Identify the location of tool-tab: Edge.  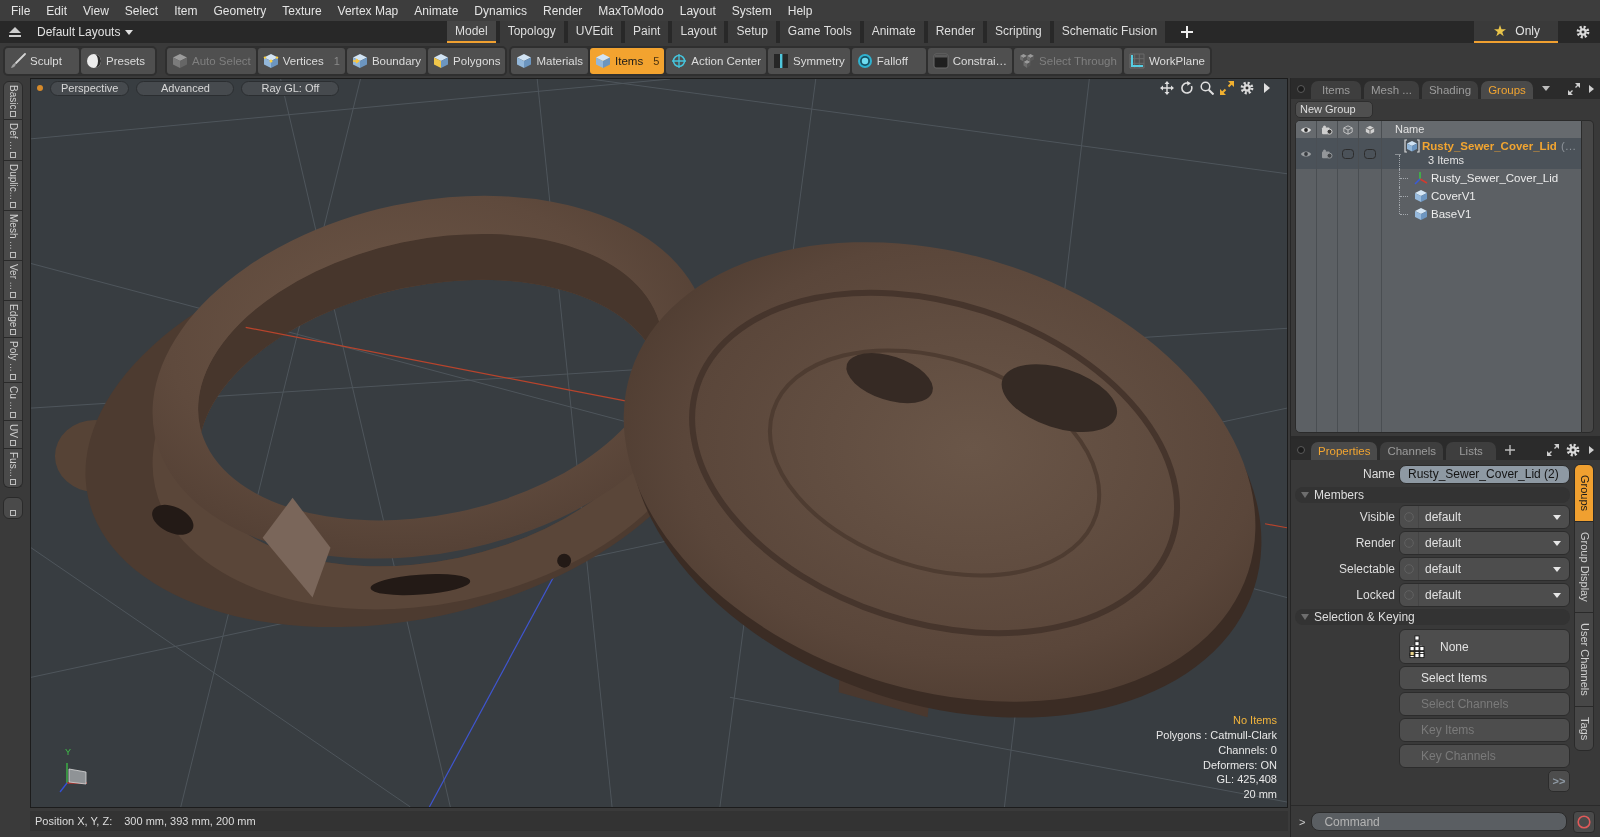
(13, 319).